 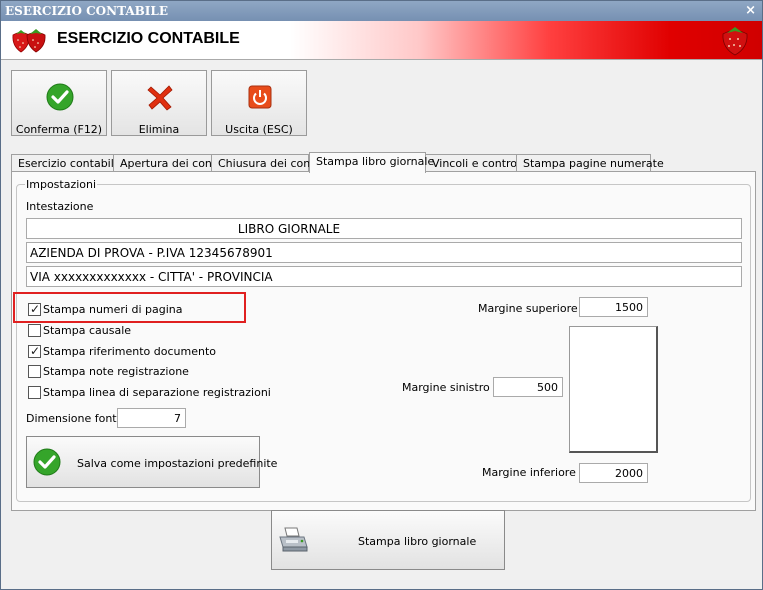 What do you see at coordinates (381, 40) in the screenshot?
I see `header-banner: ESERCIZIO CONTABILE` at bounding box center [381, 40].